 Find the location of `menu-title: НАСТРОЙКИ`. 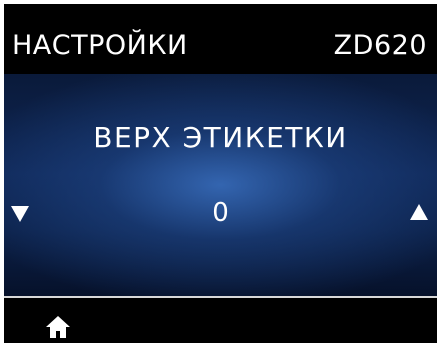

menu-title: НАСТРОЙКИ is located at coordinates (100, 45).